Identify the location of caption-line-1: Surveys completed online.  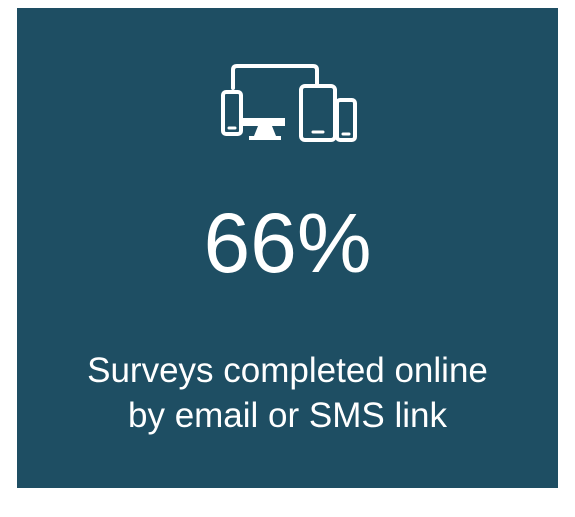
(287, 370).